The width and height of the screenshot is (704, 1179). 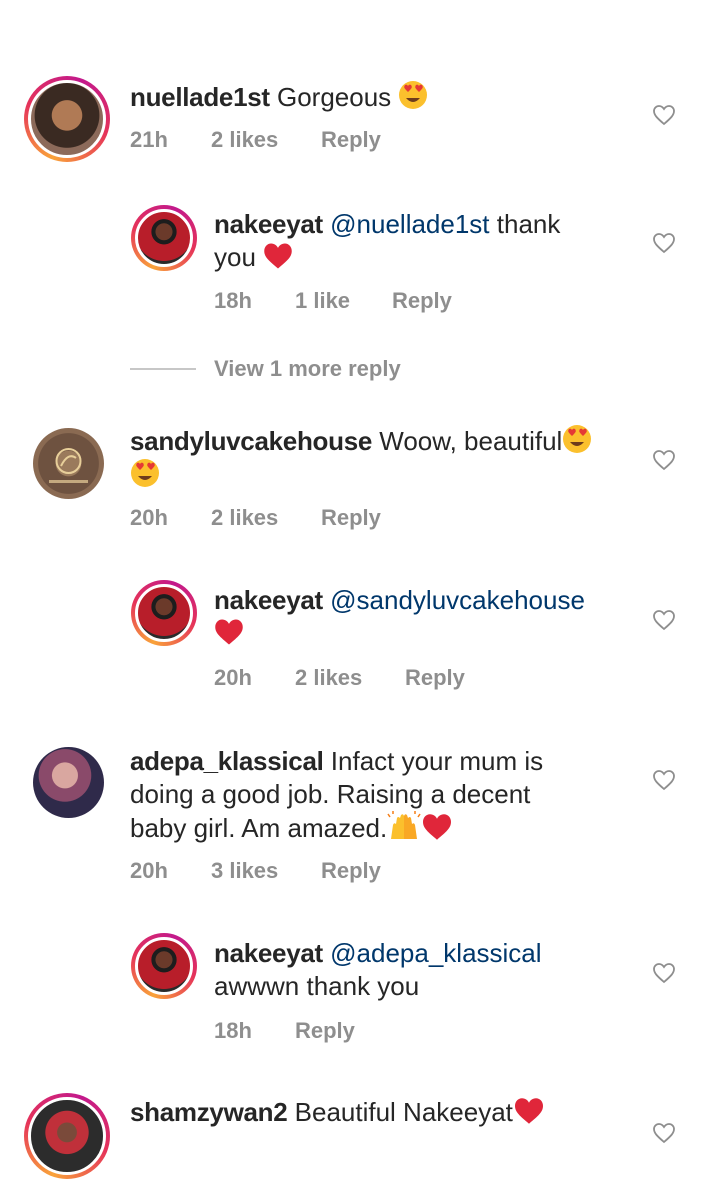 What do you see at coordinates (343, 301) in the screenshot?
I see `comment-likes: 1 like` at bounding box center [343, 301].